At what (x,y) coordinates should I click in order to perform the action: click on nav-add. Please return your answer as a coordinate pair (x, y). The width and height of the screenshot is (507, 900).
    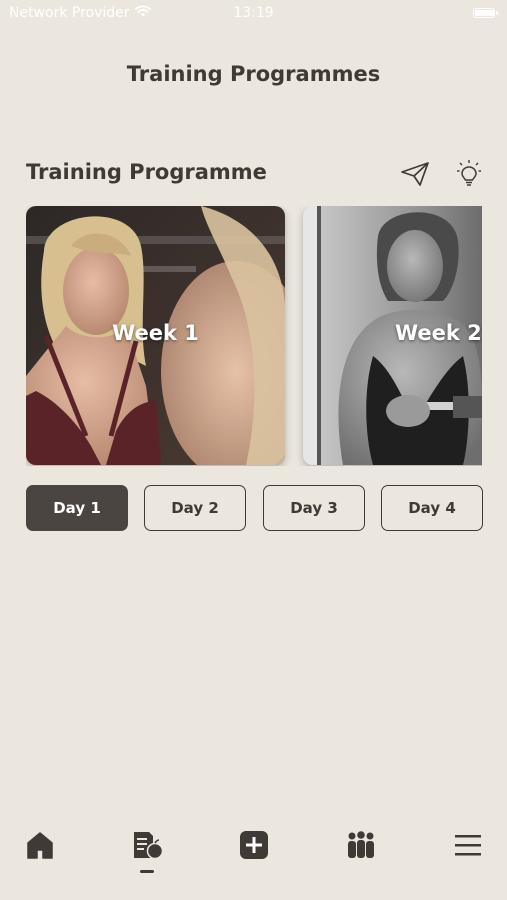
    Looking at the image, I should click on (254, 855).